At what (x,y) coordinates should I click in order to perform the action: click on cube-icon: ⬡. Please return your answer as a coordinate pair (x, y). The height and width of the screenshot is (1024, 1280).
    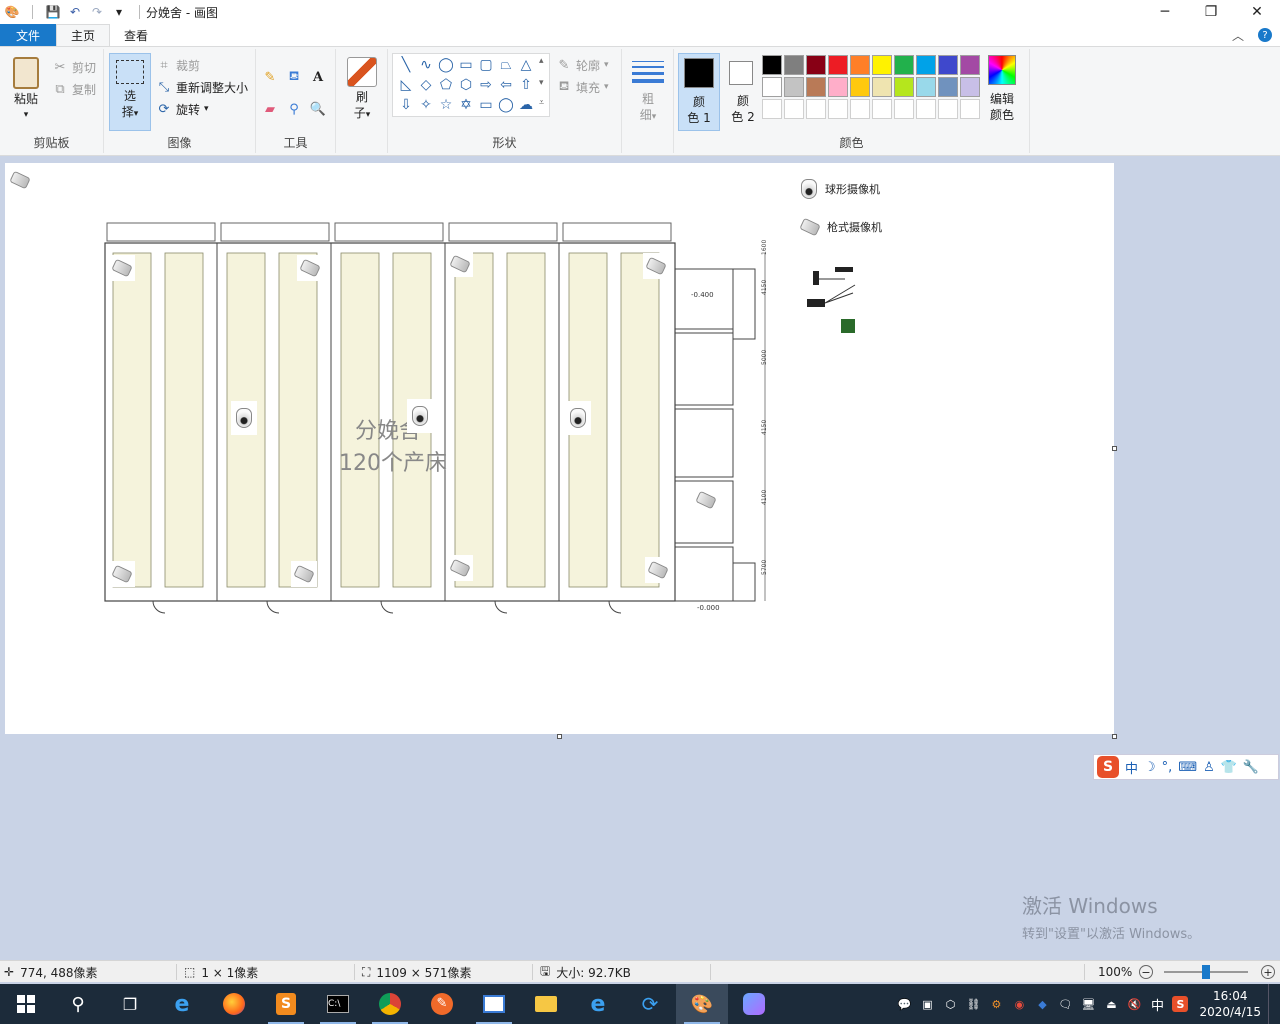
    Looking at the image, I should click on (950, 1004).